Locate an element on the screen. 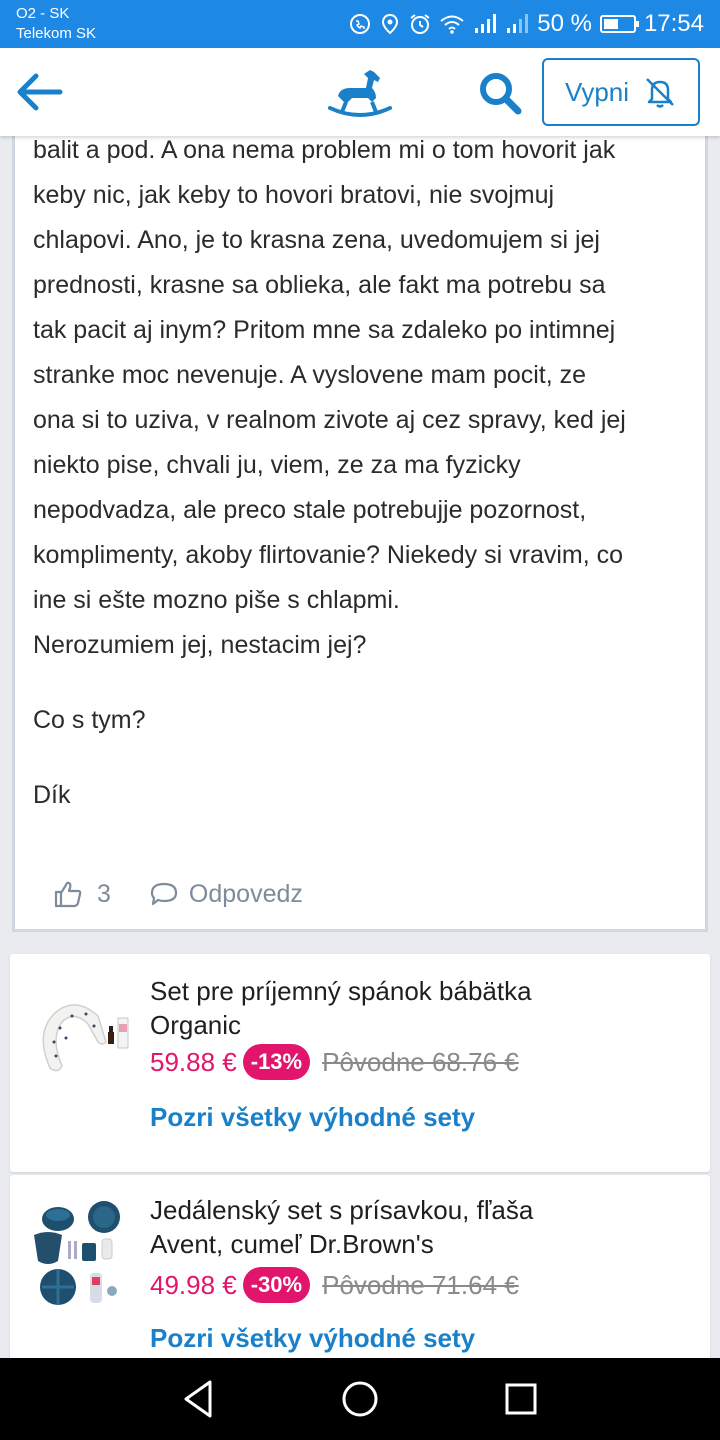 This screenshot has width=720, height=1440. original-price: Pôvodne 68.76 € is located at coordinates (420, 1061).